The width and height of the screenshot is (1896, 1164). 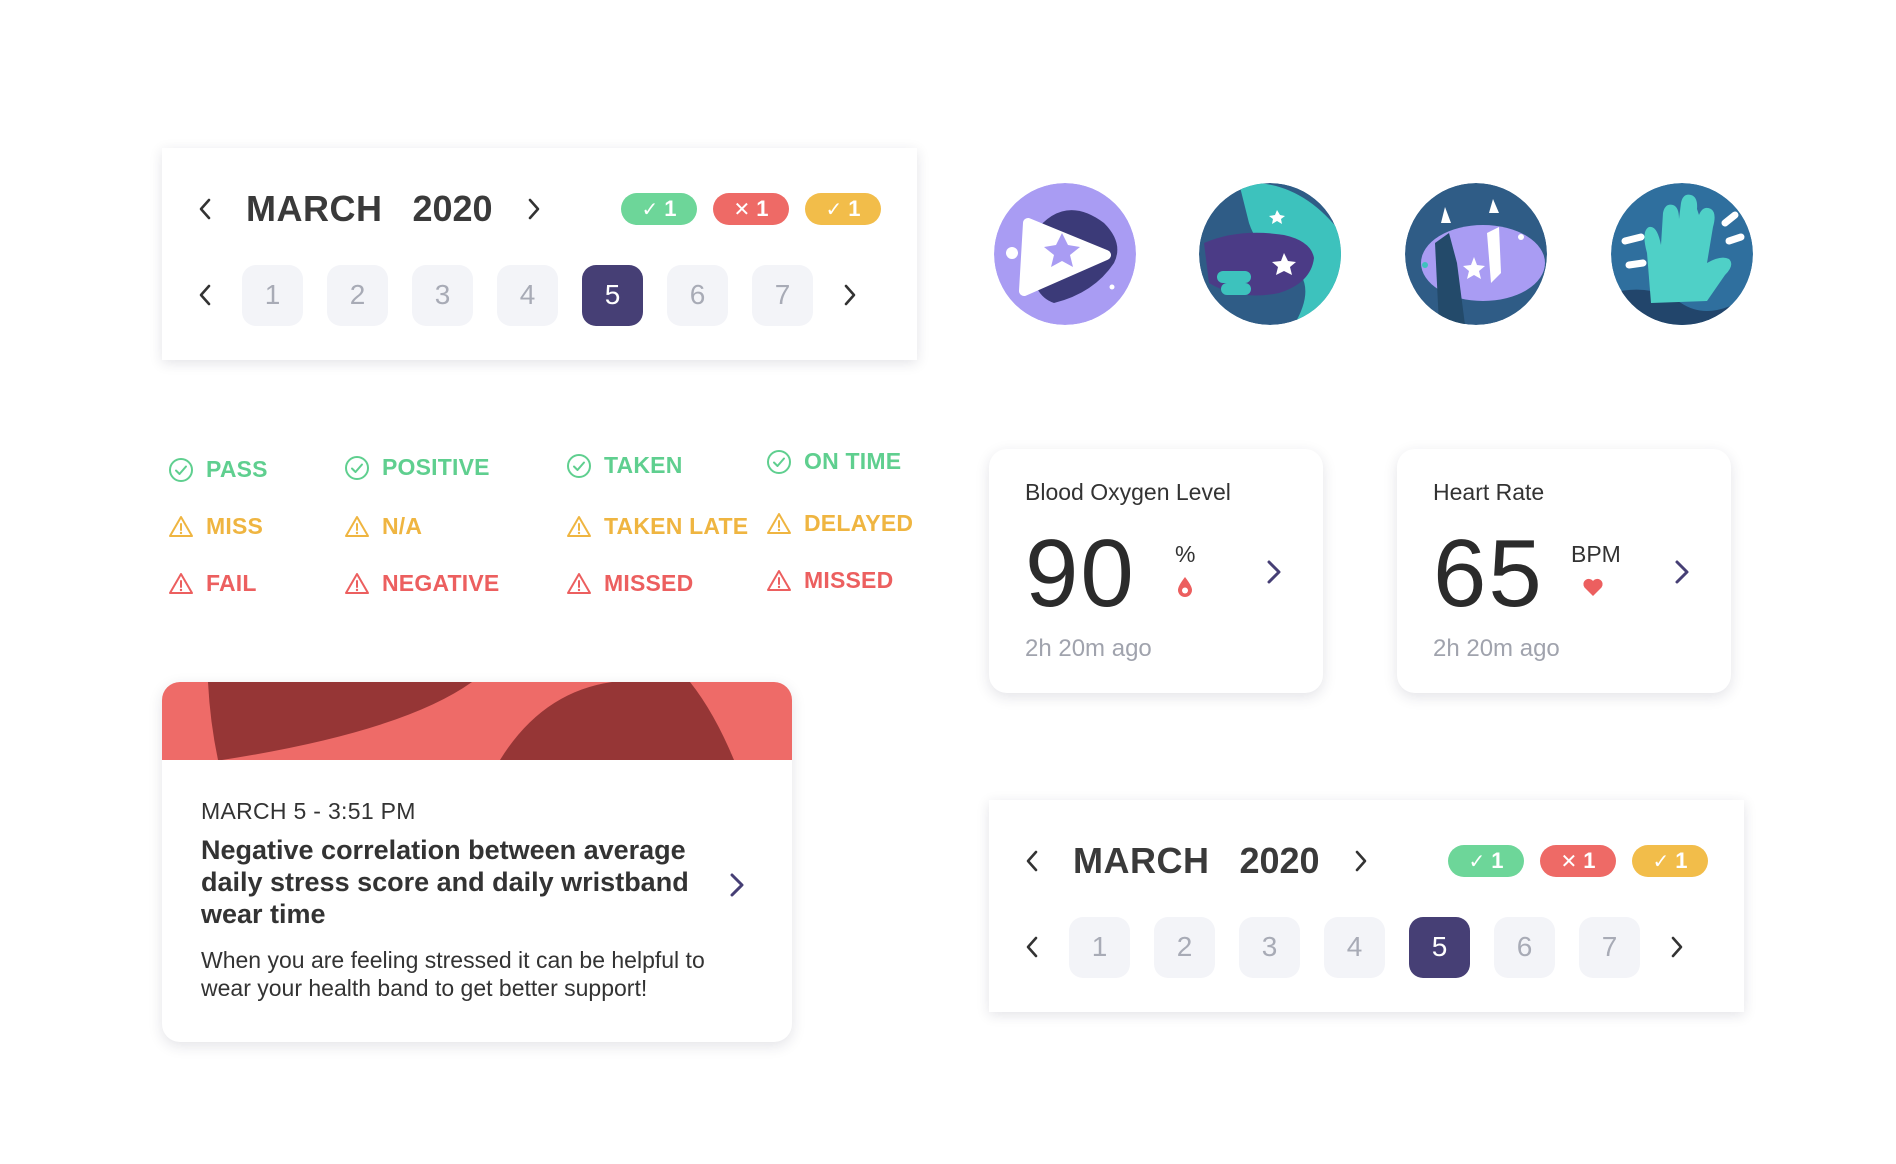 I want to click on status-pass: PASS, so click(x=218, y=469).